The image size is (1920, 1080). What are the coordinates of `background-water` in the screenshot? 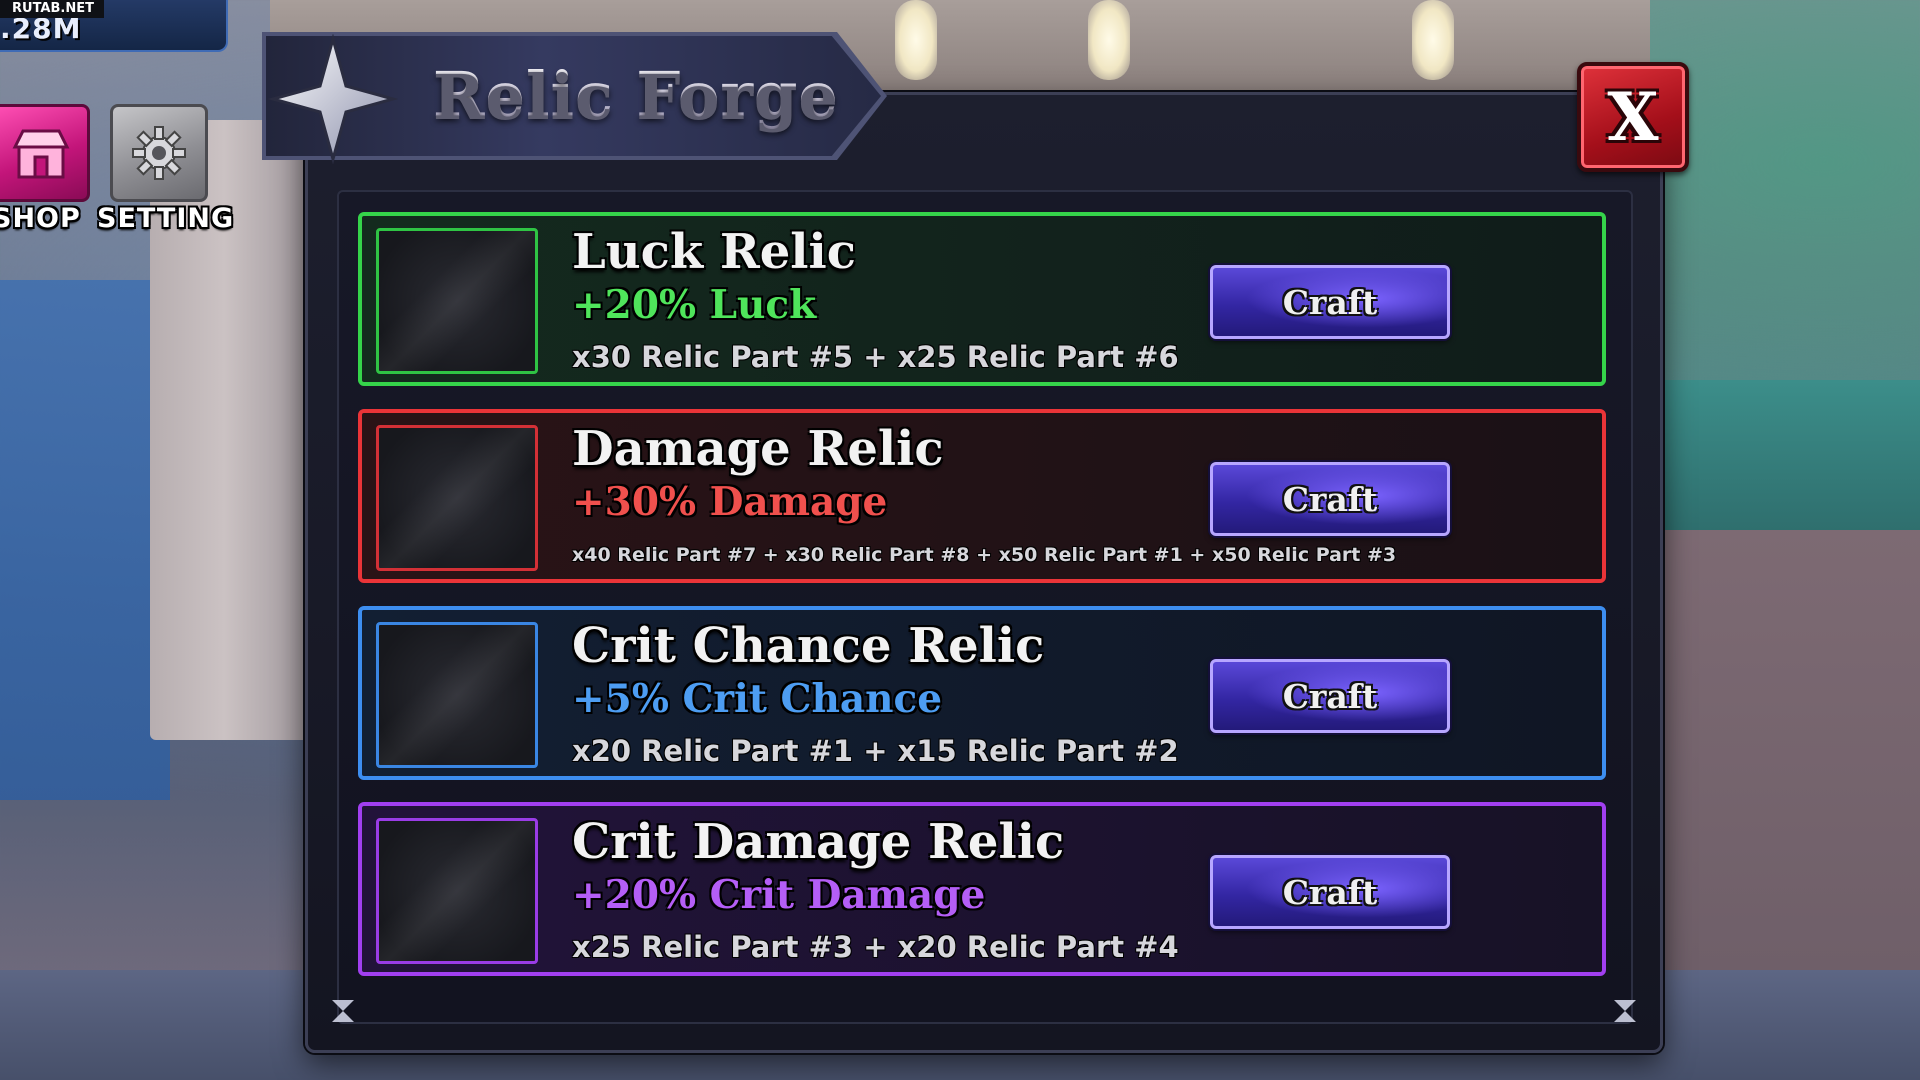 It's located at (85, 540).